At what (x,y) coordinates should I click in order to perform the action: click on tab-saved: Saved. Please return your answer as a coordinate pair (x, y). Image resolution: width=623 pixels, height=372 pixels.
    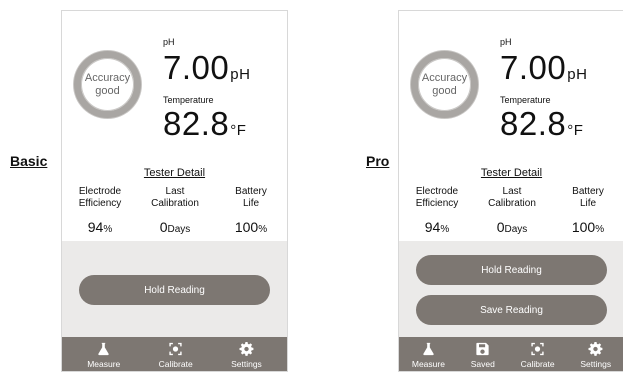
    Looking at the image, I should click on (483, 353).